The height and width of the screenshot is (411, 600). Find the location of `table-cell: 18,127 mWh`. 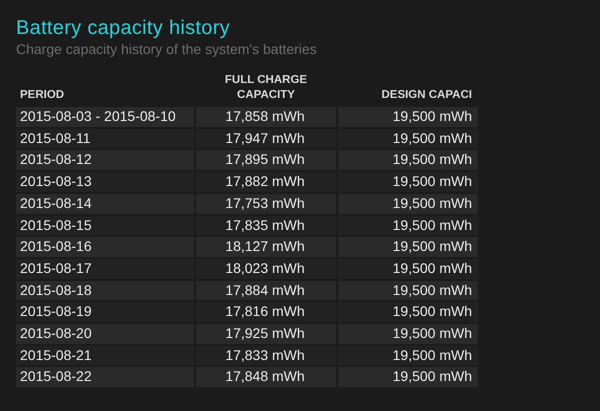

table-cell: 18,127 mWh is located at coordinates (266, 247).